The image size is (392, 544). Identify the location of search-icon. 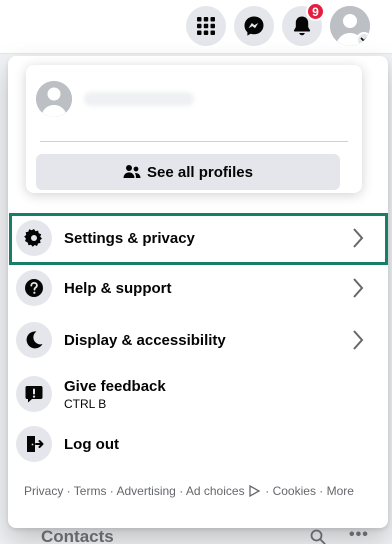
(318, 536).